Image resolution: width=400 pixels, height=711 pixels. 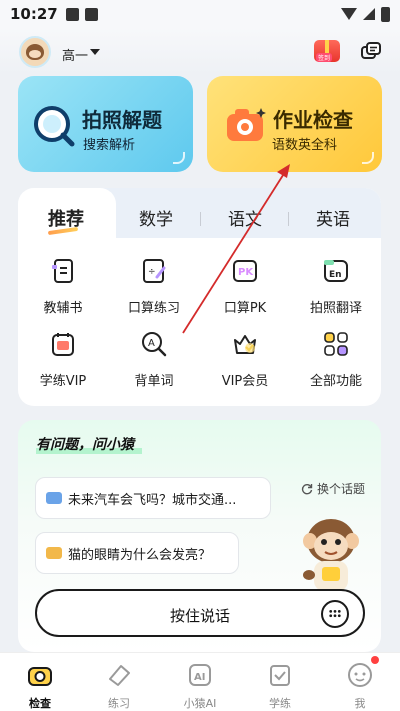 What do you see at coordinates (63, 344) in the screenshot?
I see `calendar-icon` at bounding box center [63, 344].